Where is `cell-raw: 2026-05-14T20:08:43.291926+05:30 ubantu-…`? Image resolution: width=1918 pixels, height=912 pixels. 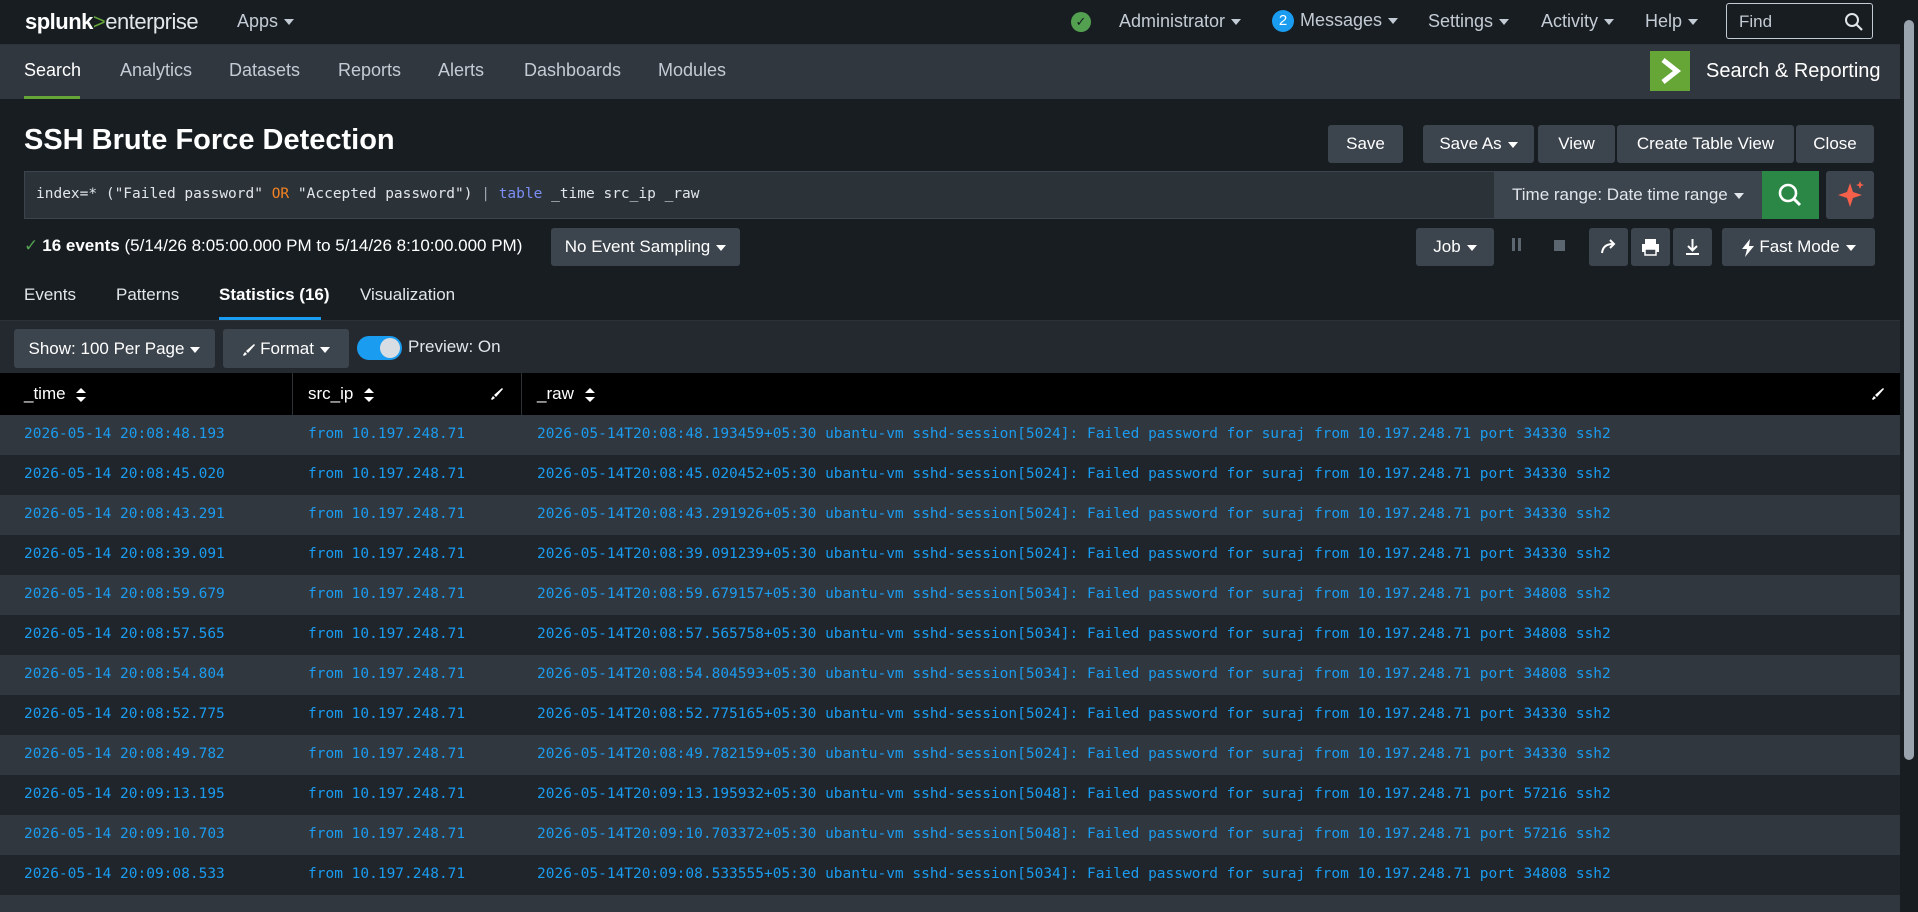 cell-raw: 2026-05-14T20:08:43.291926+05:30 ubantu-… is located at coordinates (1074, 514).